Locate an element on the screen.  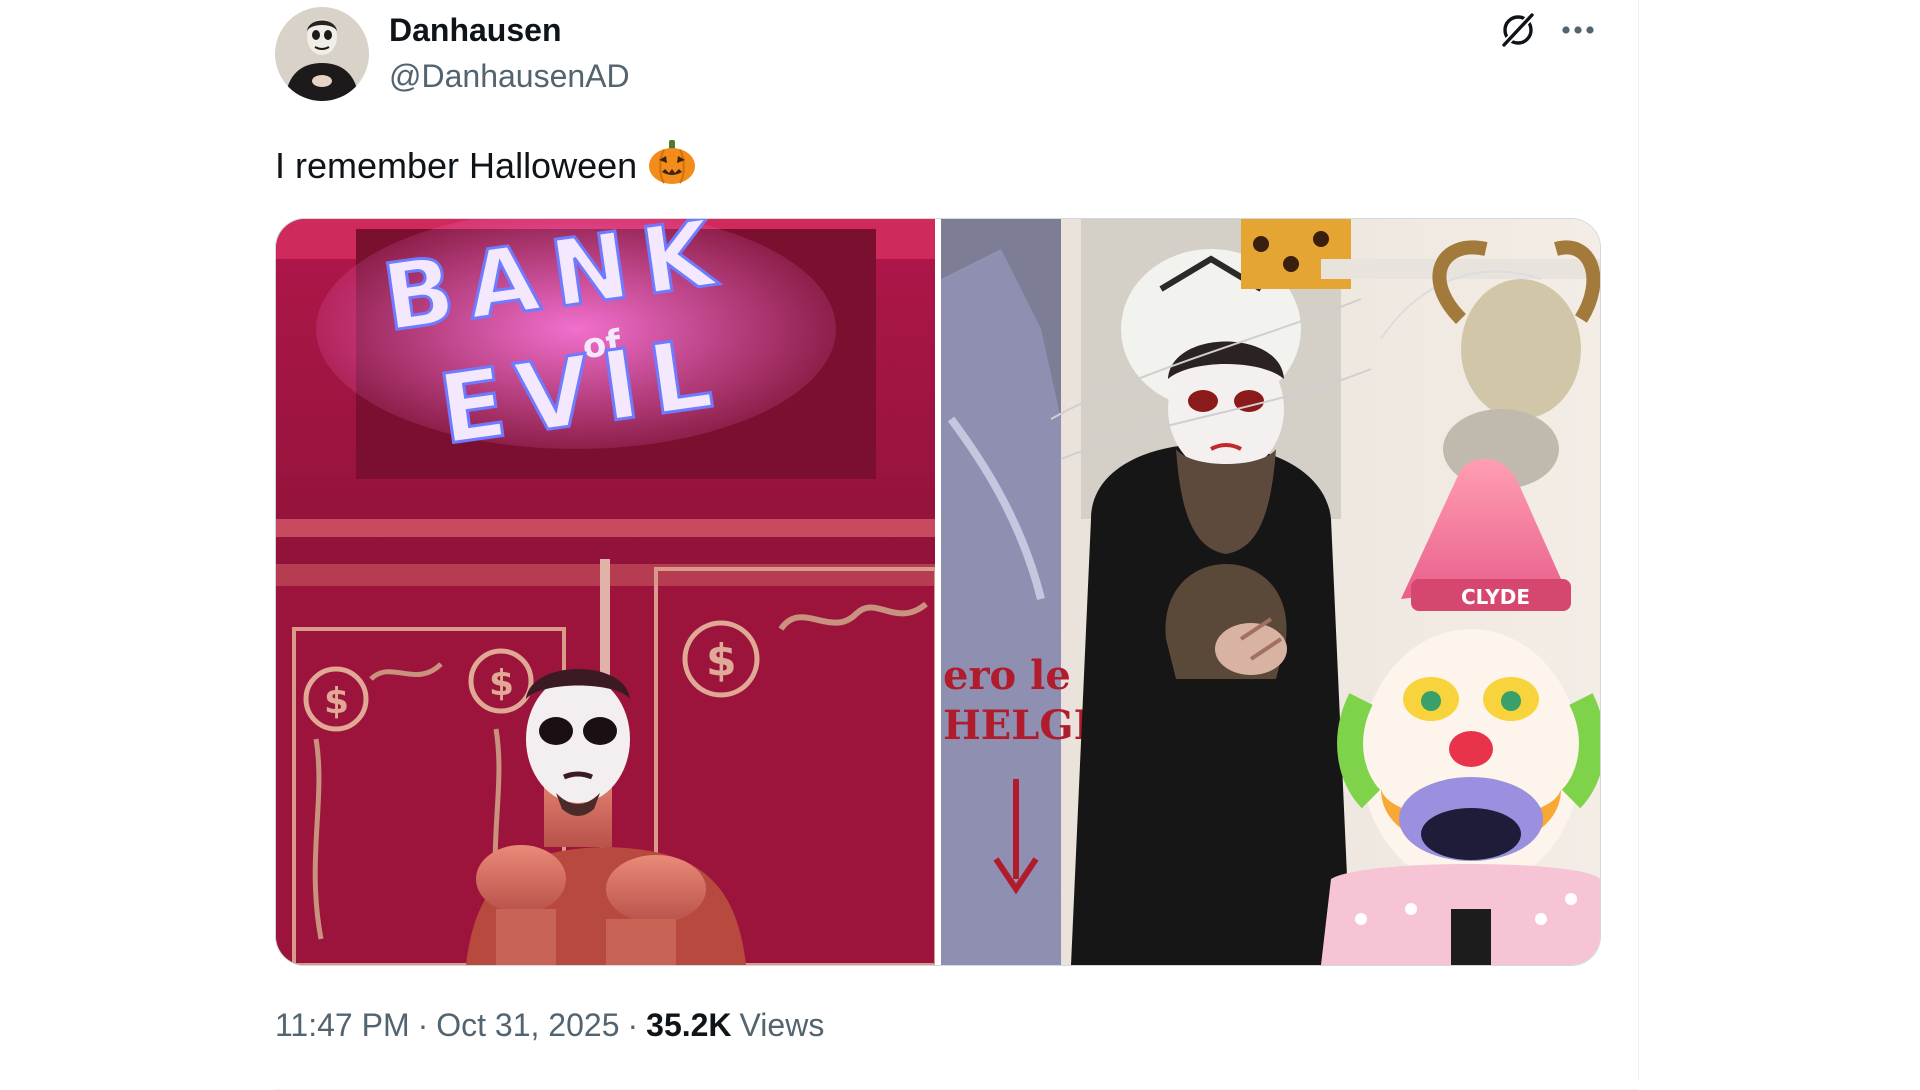
grok-icon is located at coordinates (1518, 30).